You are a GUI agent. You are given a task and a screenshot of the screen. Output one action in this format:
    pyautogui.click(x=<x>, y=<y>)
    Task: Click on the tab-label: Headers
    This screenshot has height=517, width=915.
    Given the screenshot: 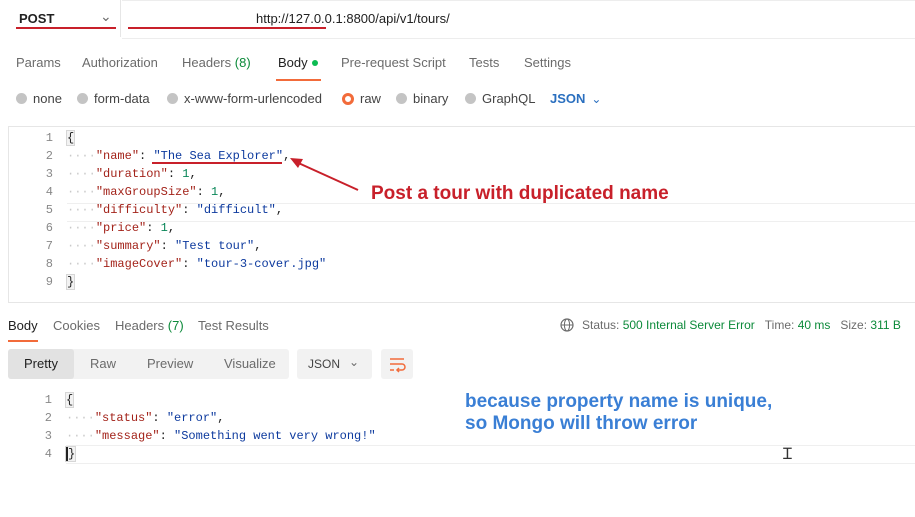 What is the action you would take?
    pyautogui.click(x=140, y=325)
    